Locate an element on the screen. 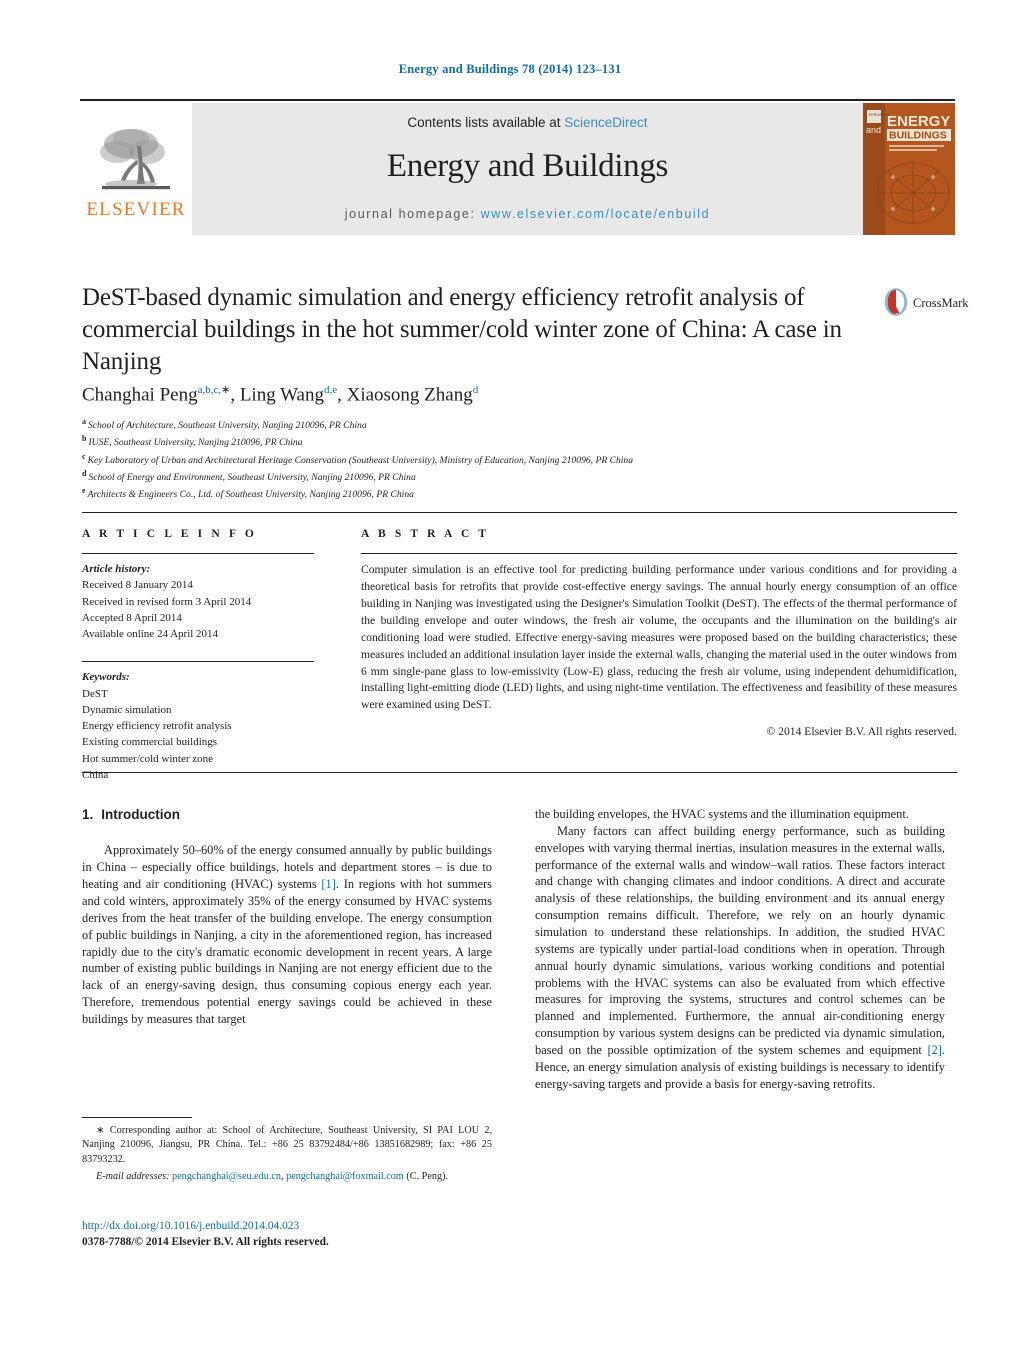  affiliation-mark: a is located at coordinates (84, 421).